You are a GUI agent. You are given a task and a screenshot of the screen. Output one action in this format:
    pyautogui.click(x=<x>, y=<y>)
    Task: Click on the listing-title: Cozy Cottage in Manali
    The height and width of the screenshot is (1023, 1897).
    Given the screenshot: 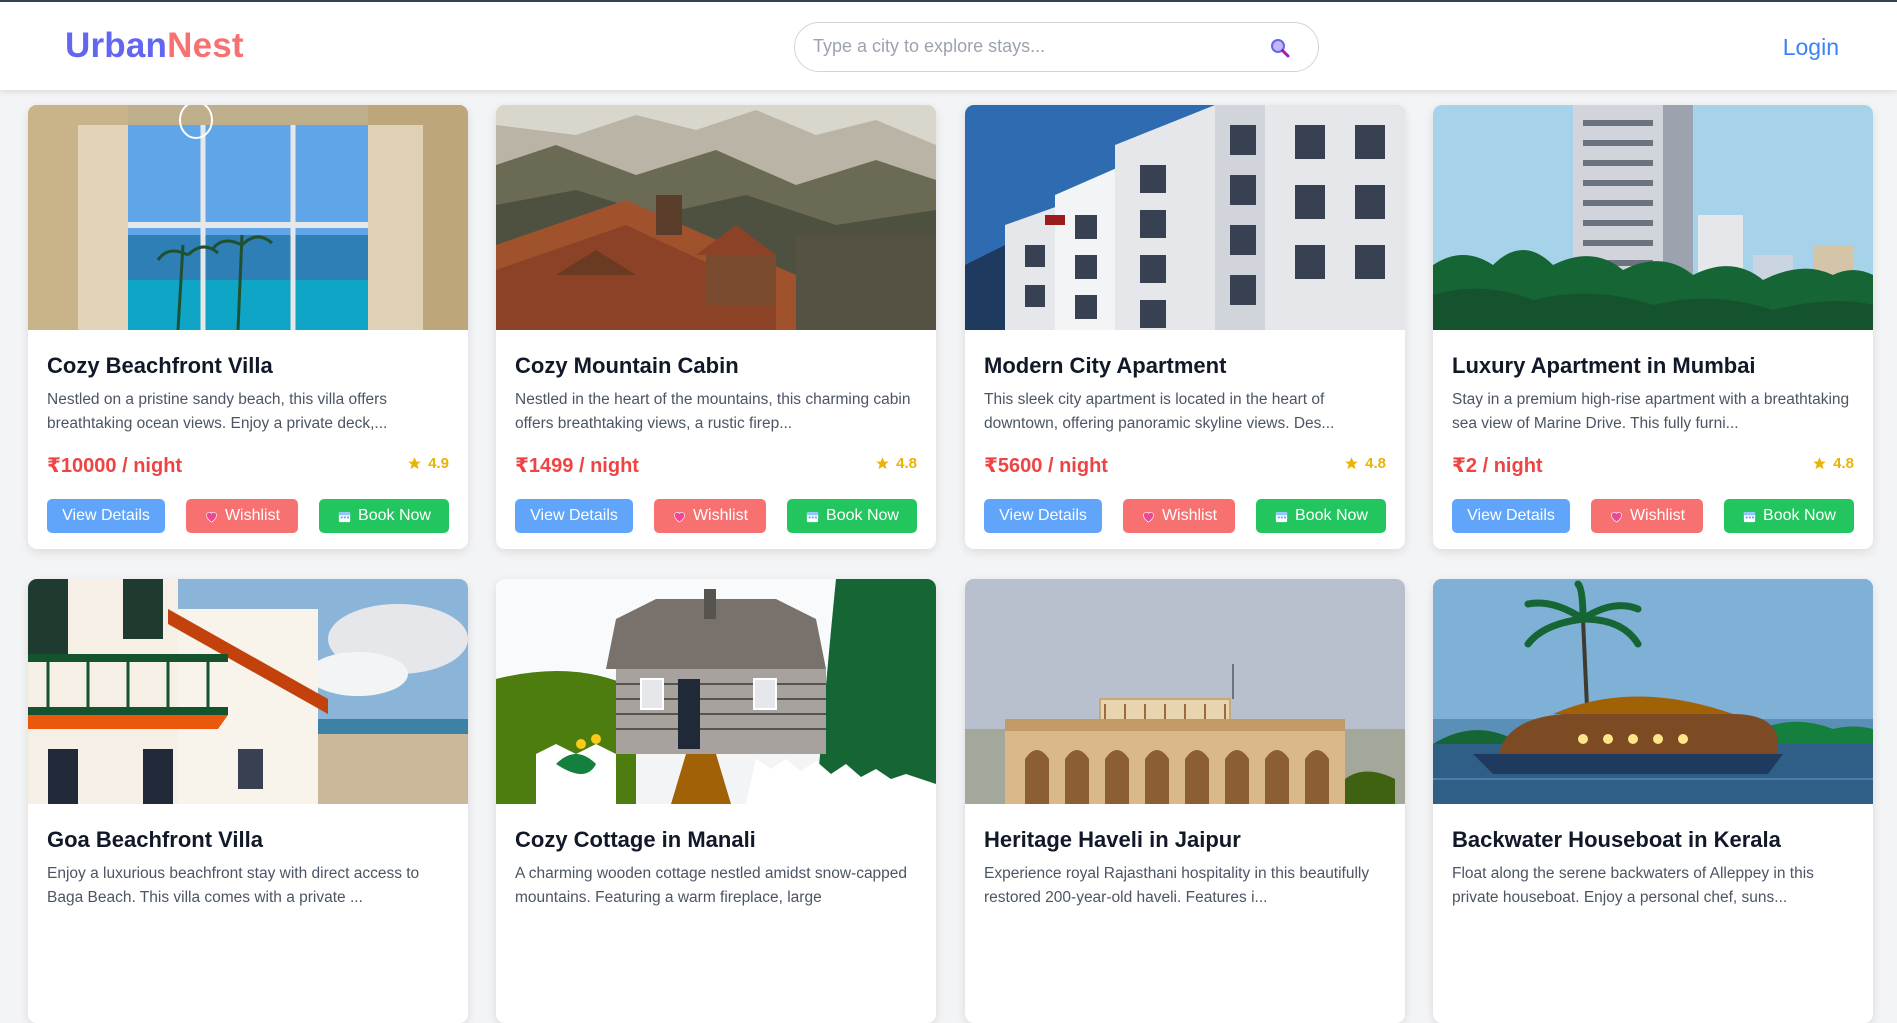 What is the action you would take?
    pyautogui.click(x=635, y=840)
    